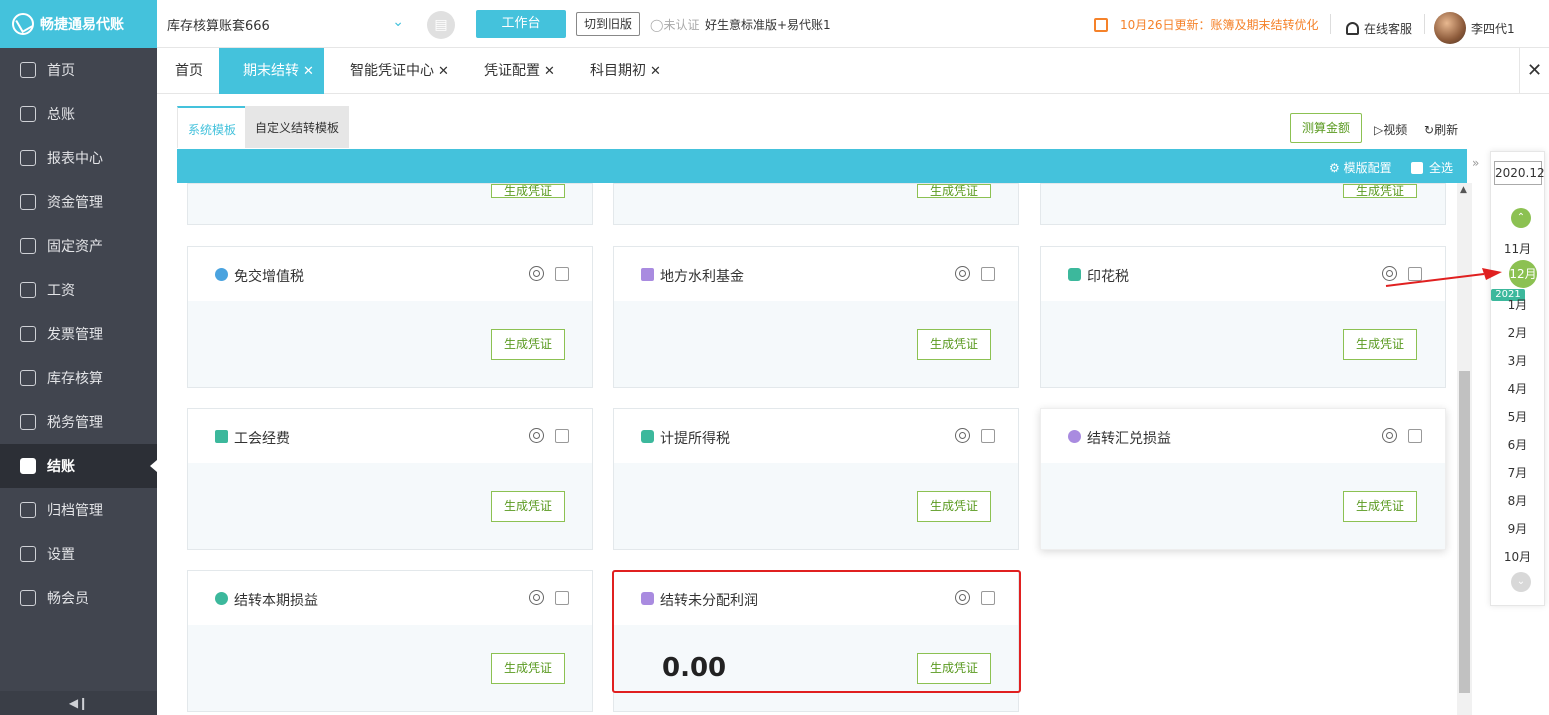 The height and width of the screenshot is (715, 1549). What do you see at coordinates (78, 114) in the screenshot?
I see `sidebar-item-ledger: 总账` at bounding box center [78, 114].